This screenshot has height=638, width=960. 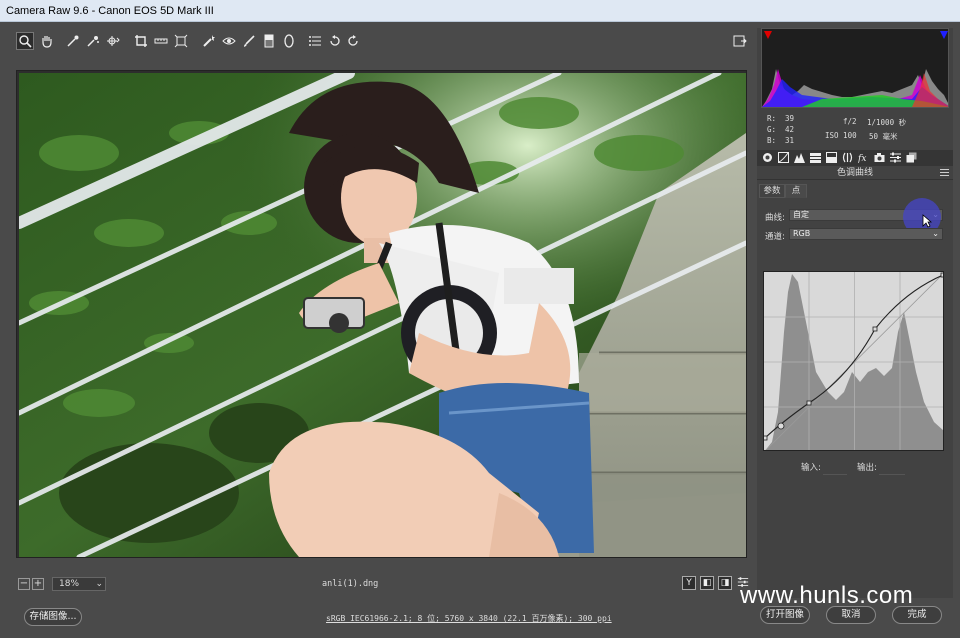 I want to click on before-after-y-button: Y, so click(x=689, y=583).